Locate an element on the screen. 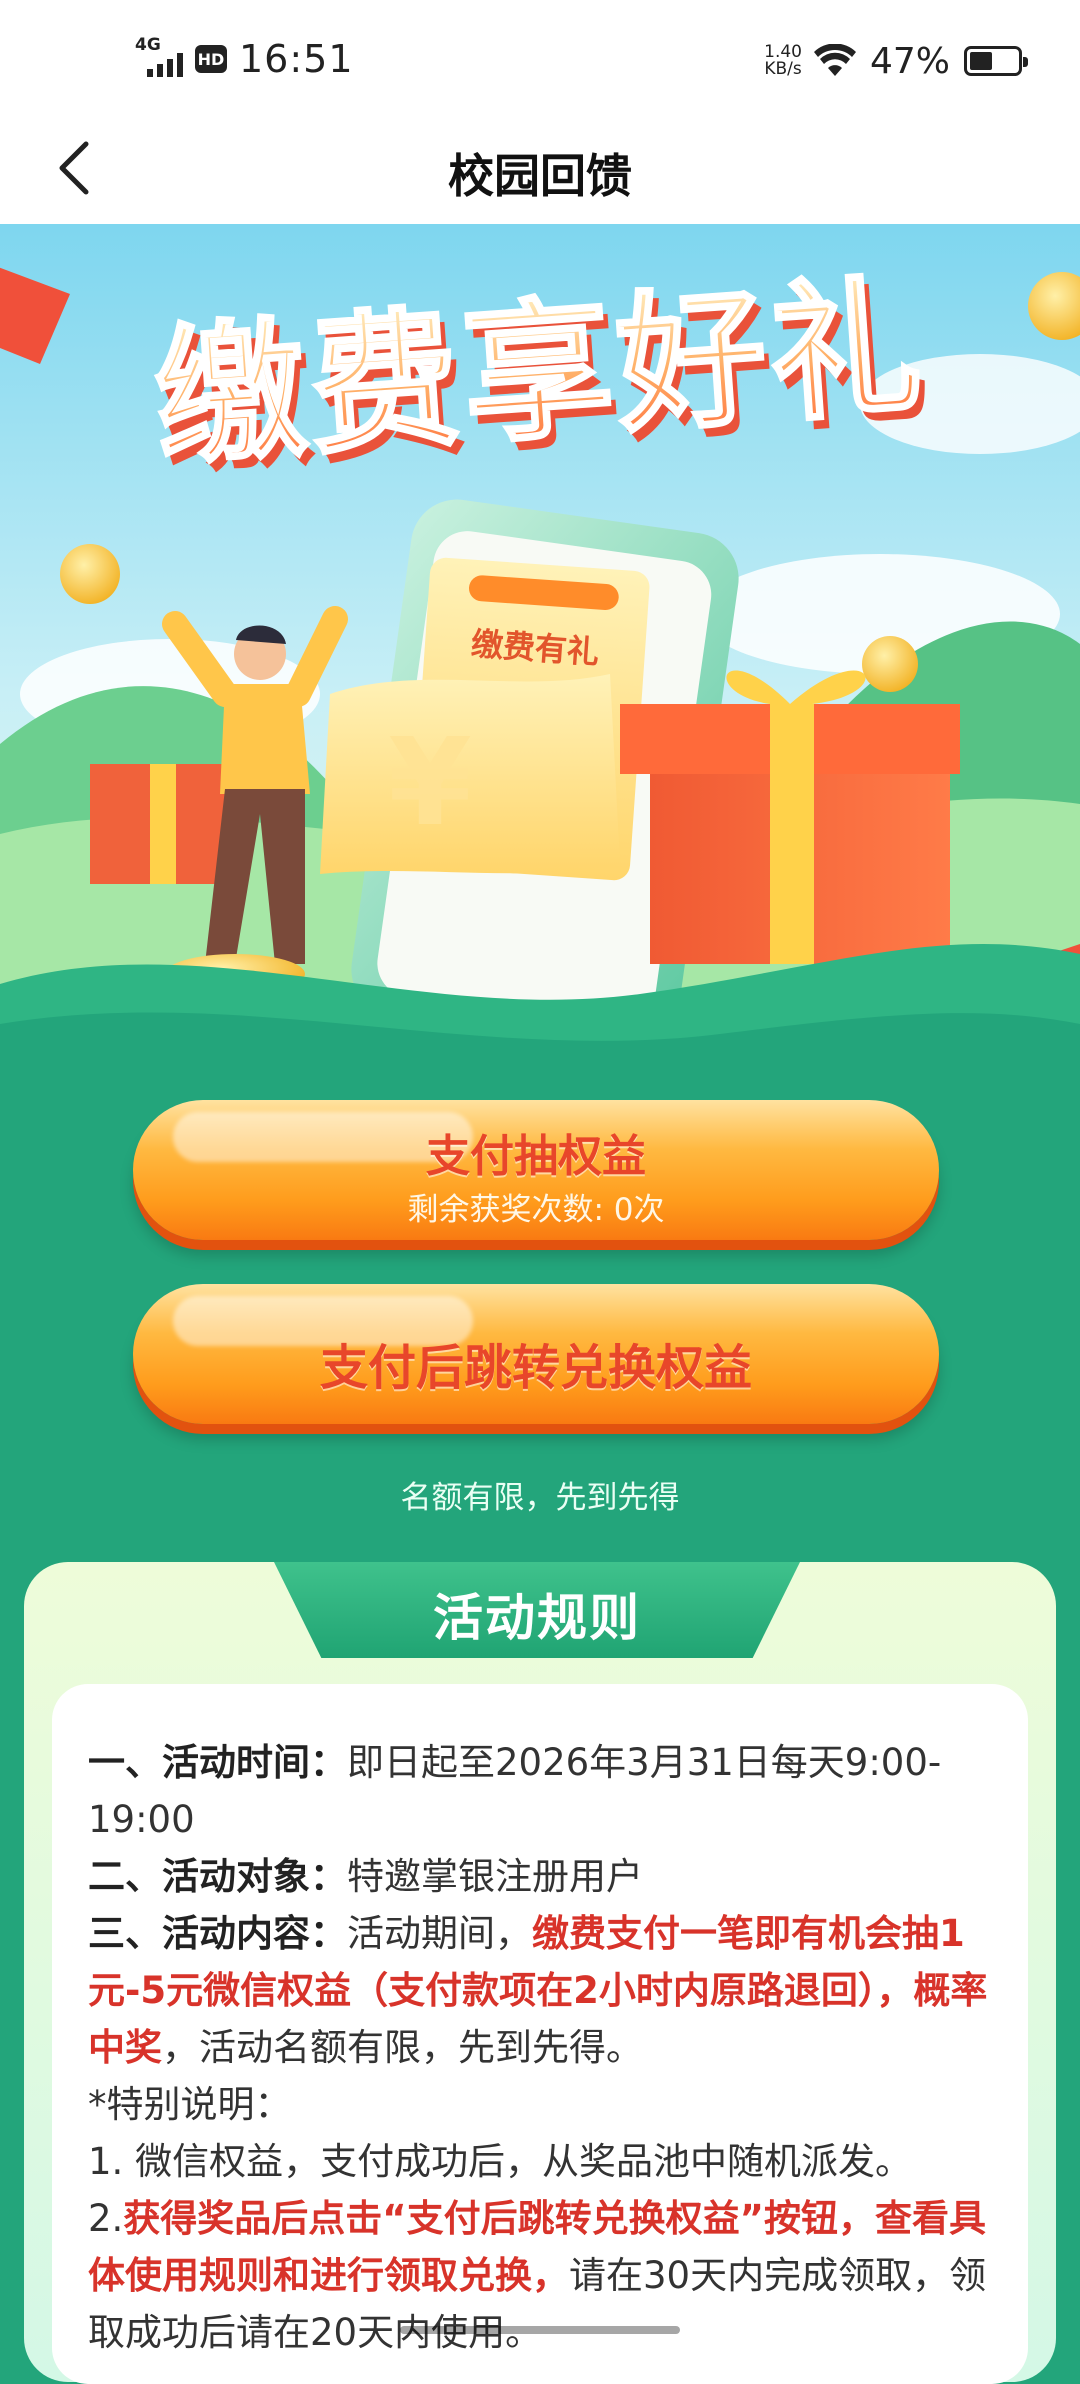  status-right: 1.40 KB/s 47% is located at coordinates (896, 61).